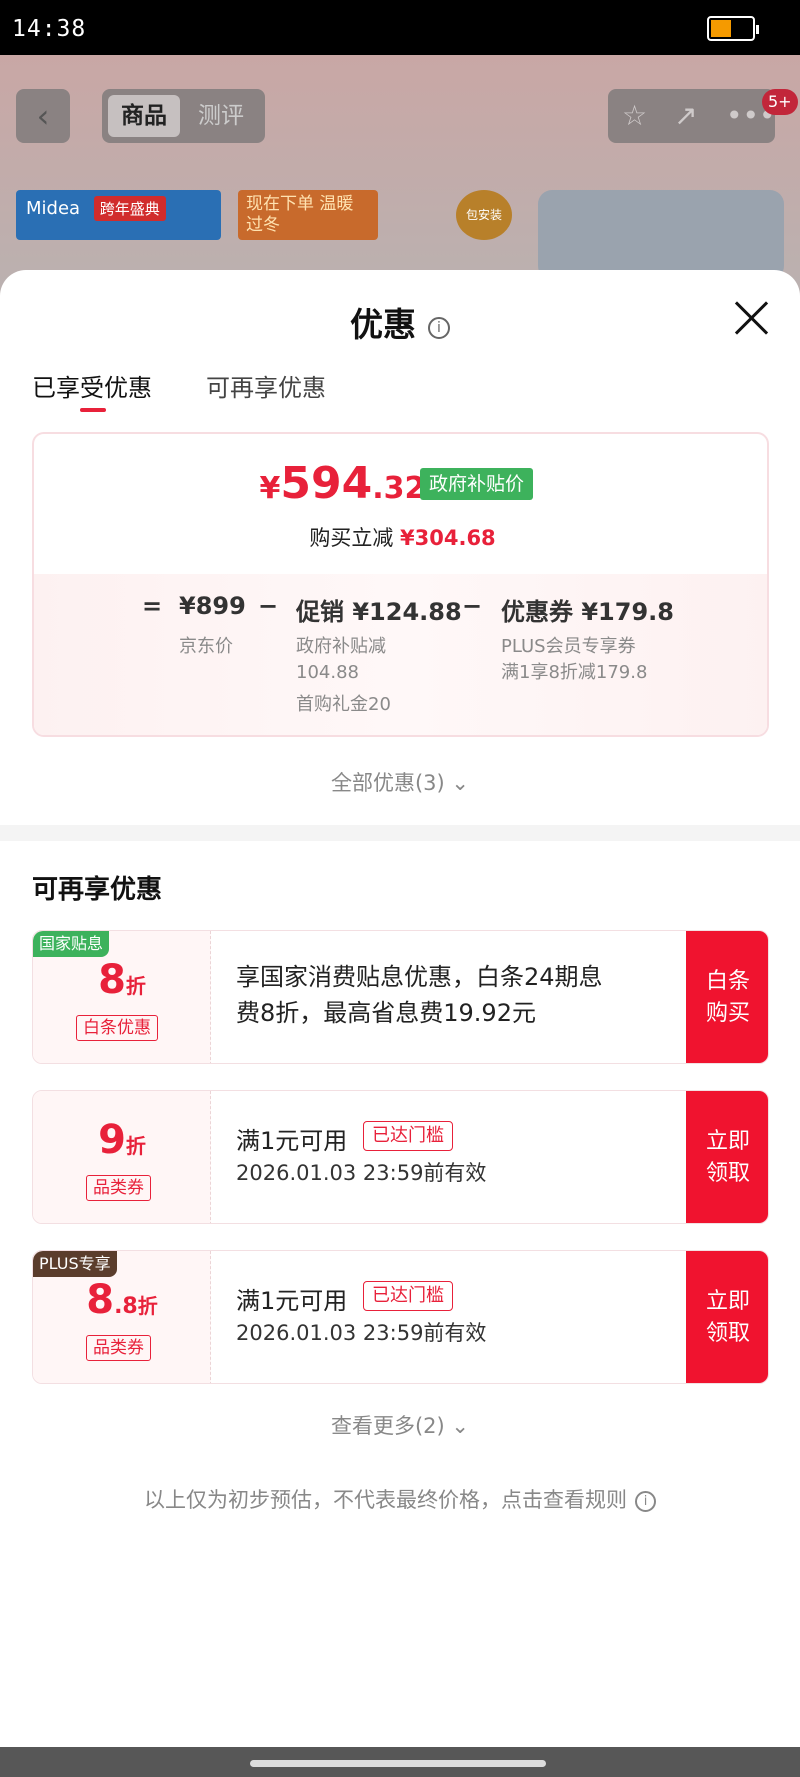 The width and height of the screenshot is (800, 1777). Describe the element at coordinates (400, 1425) in the screenshot. I see `see-more-link: 查看更多(2) ⌄` at that location.